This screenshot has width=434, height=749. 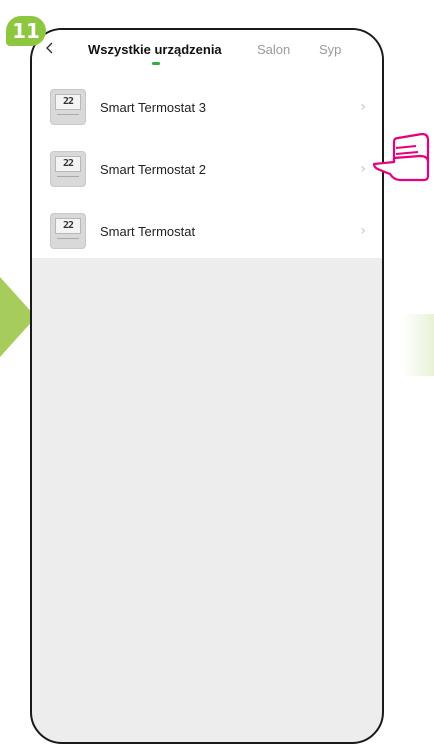 I want to click on tab-salon: Salon, so click(x=273, y=49).